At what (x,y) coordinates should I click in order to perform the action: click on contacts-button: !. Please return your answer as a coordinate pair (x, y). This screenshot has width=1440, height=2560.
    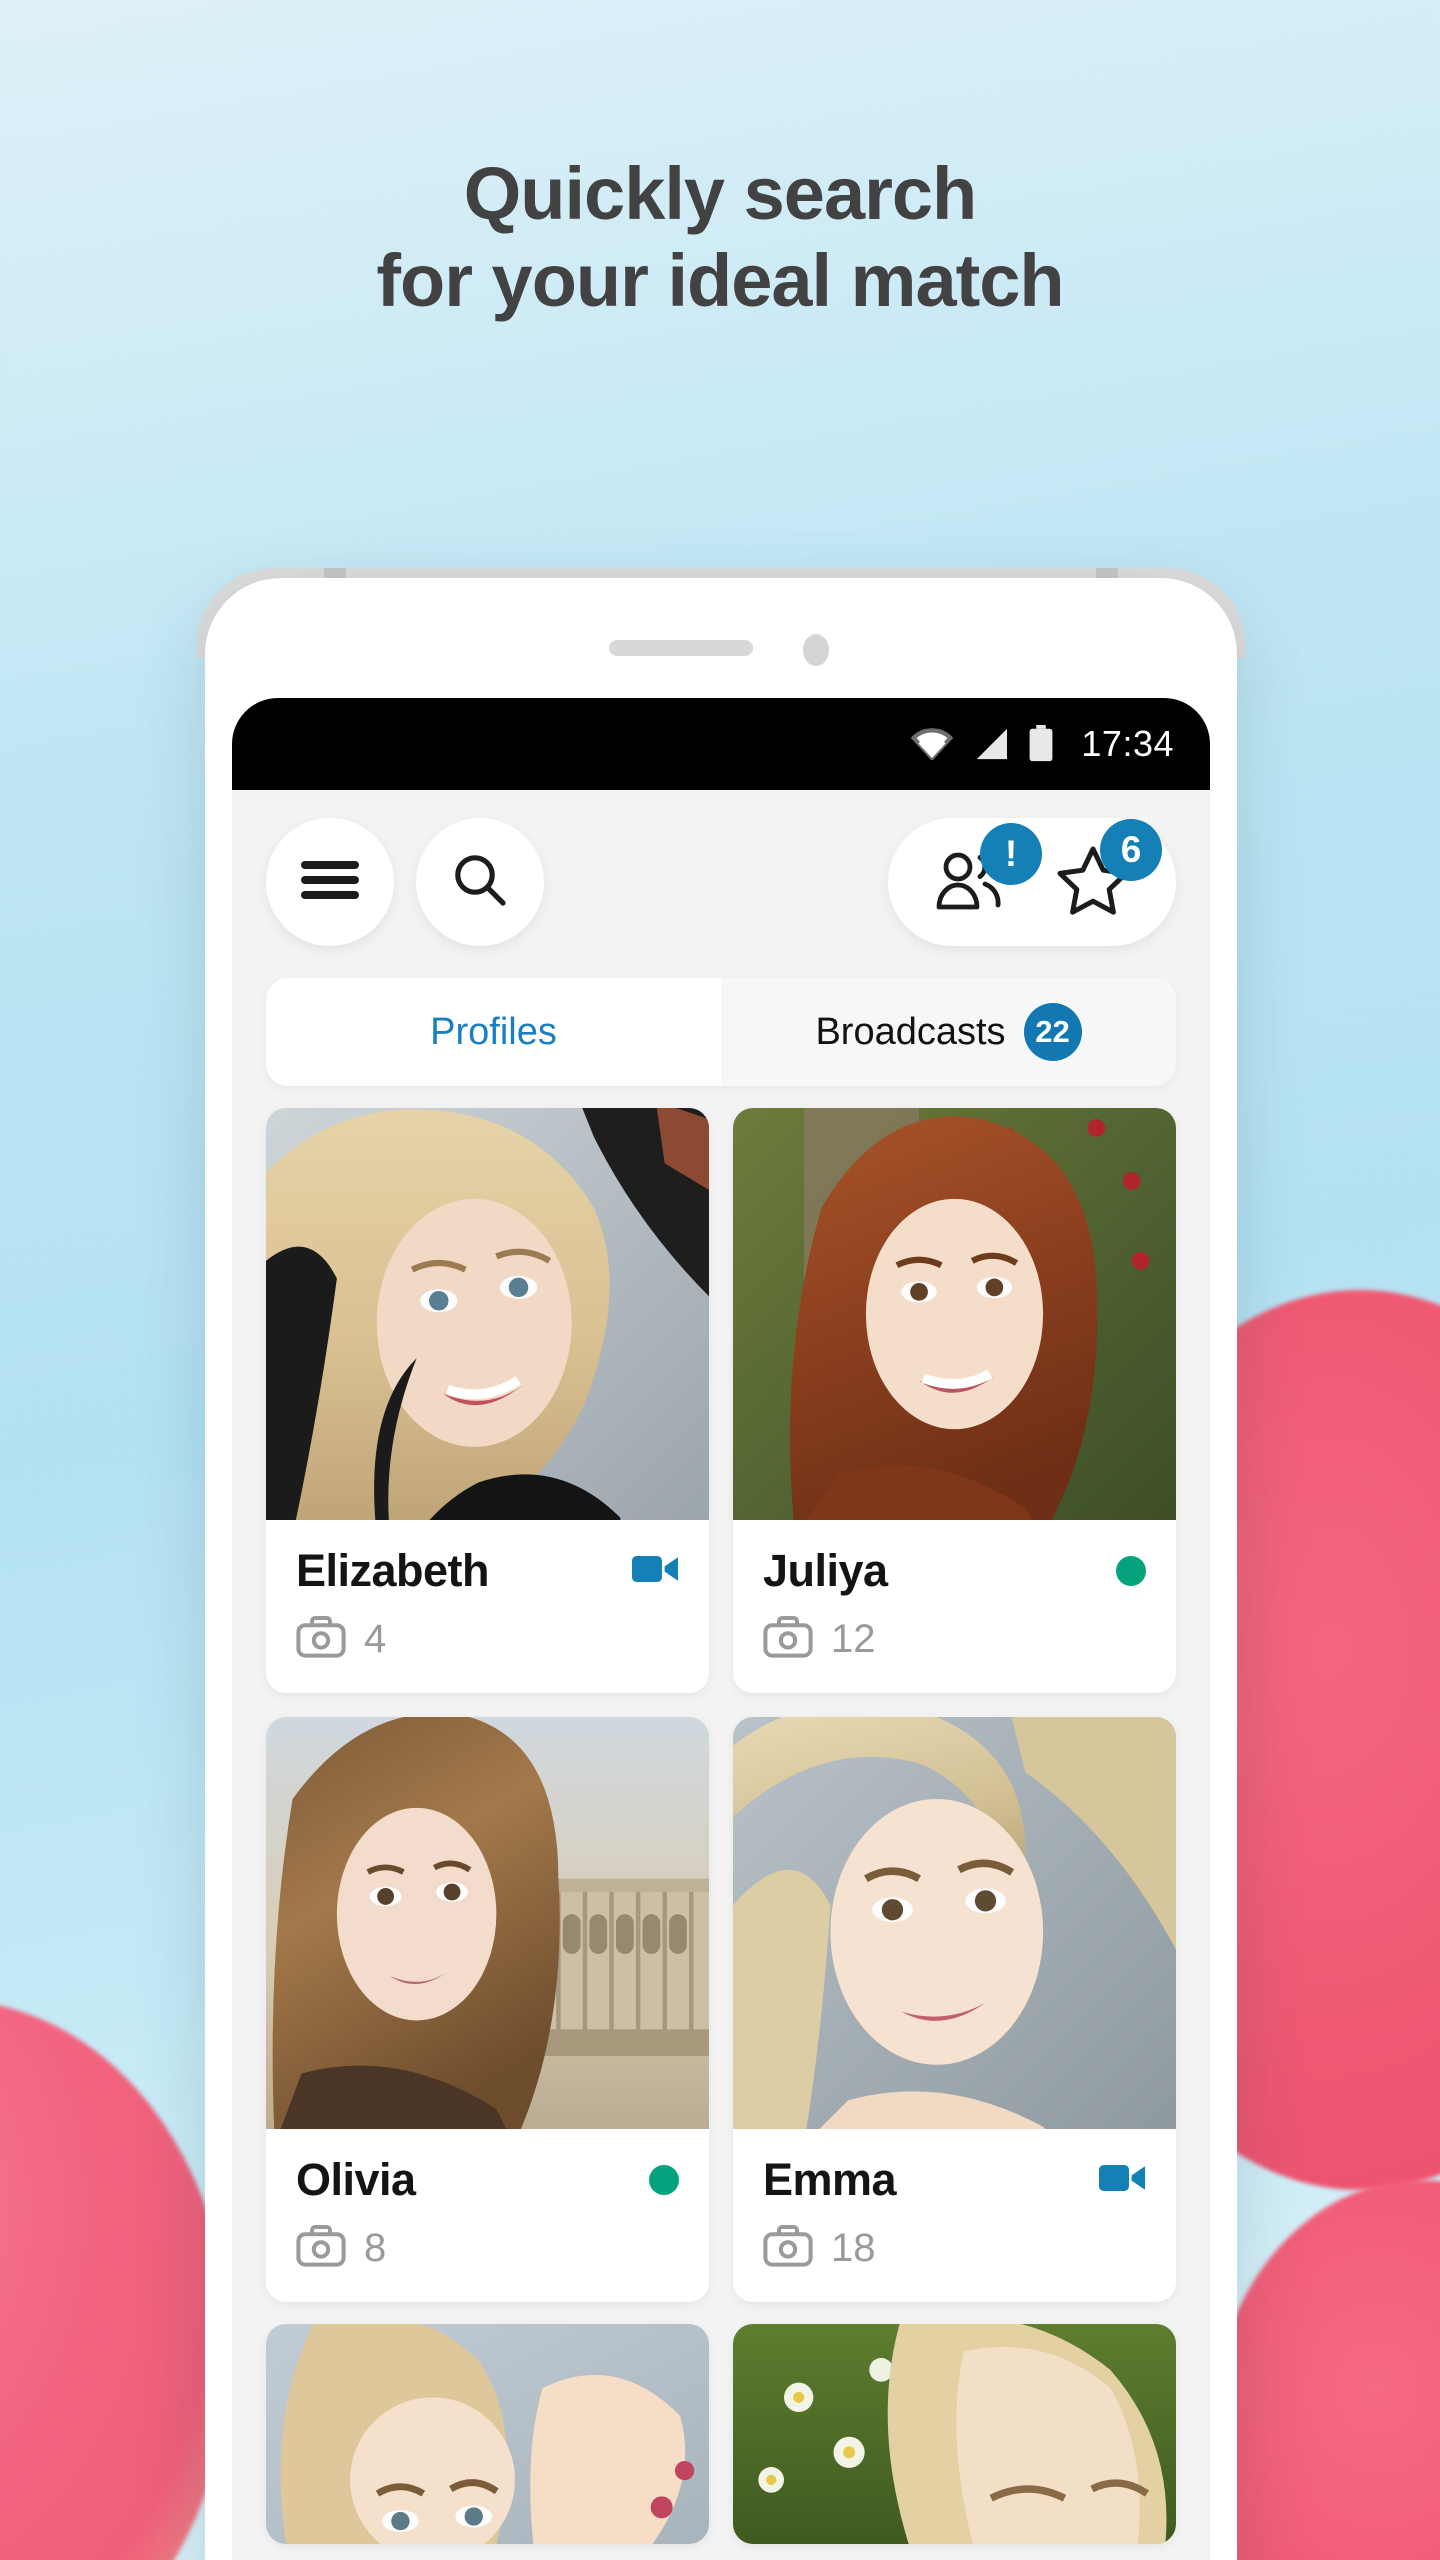
    Looking at the image, I should click on (988, 869).